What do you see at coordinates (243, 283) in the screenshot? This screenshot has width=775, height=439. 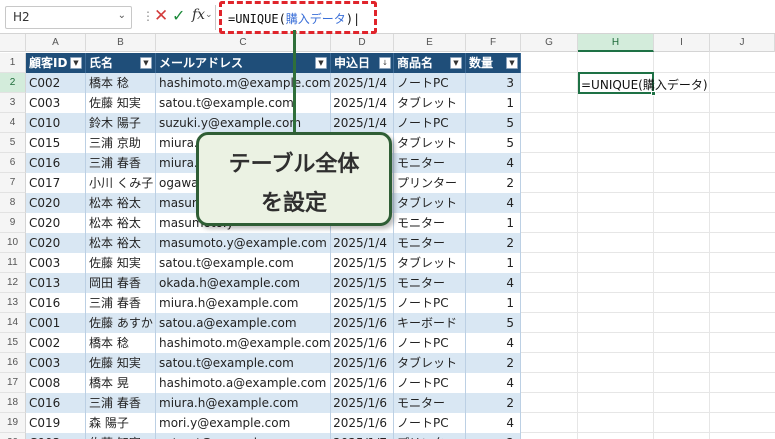 I see `cell-email: okada.h@example.com` at bounding box center [243, 283].